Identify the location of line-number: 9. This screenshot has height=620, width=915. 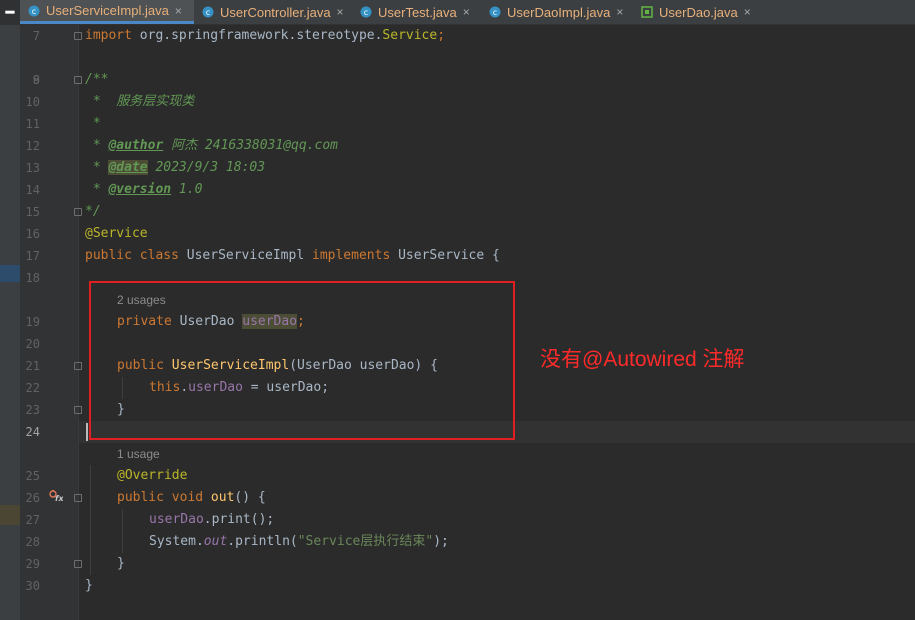
(36, 80).